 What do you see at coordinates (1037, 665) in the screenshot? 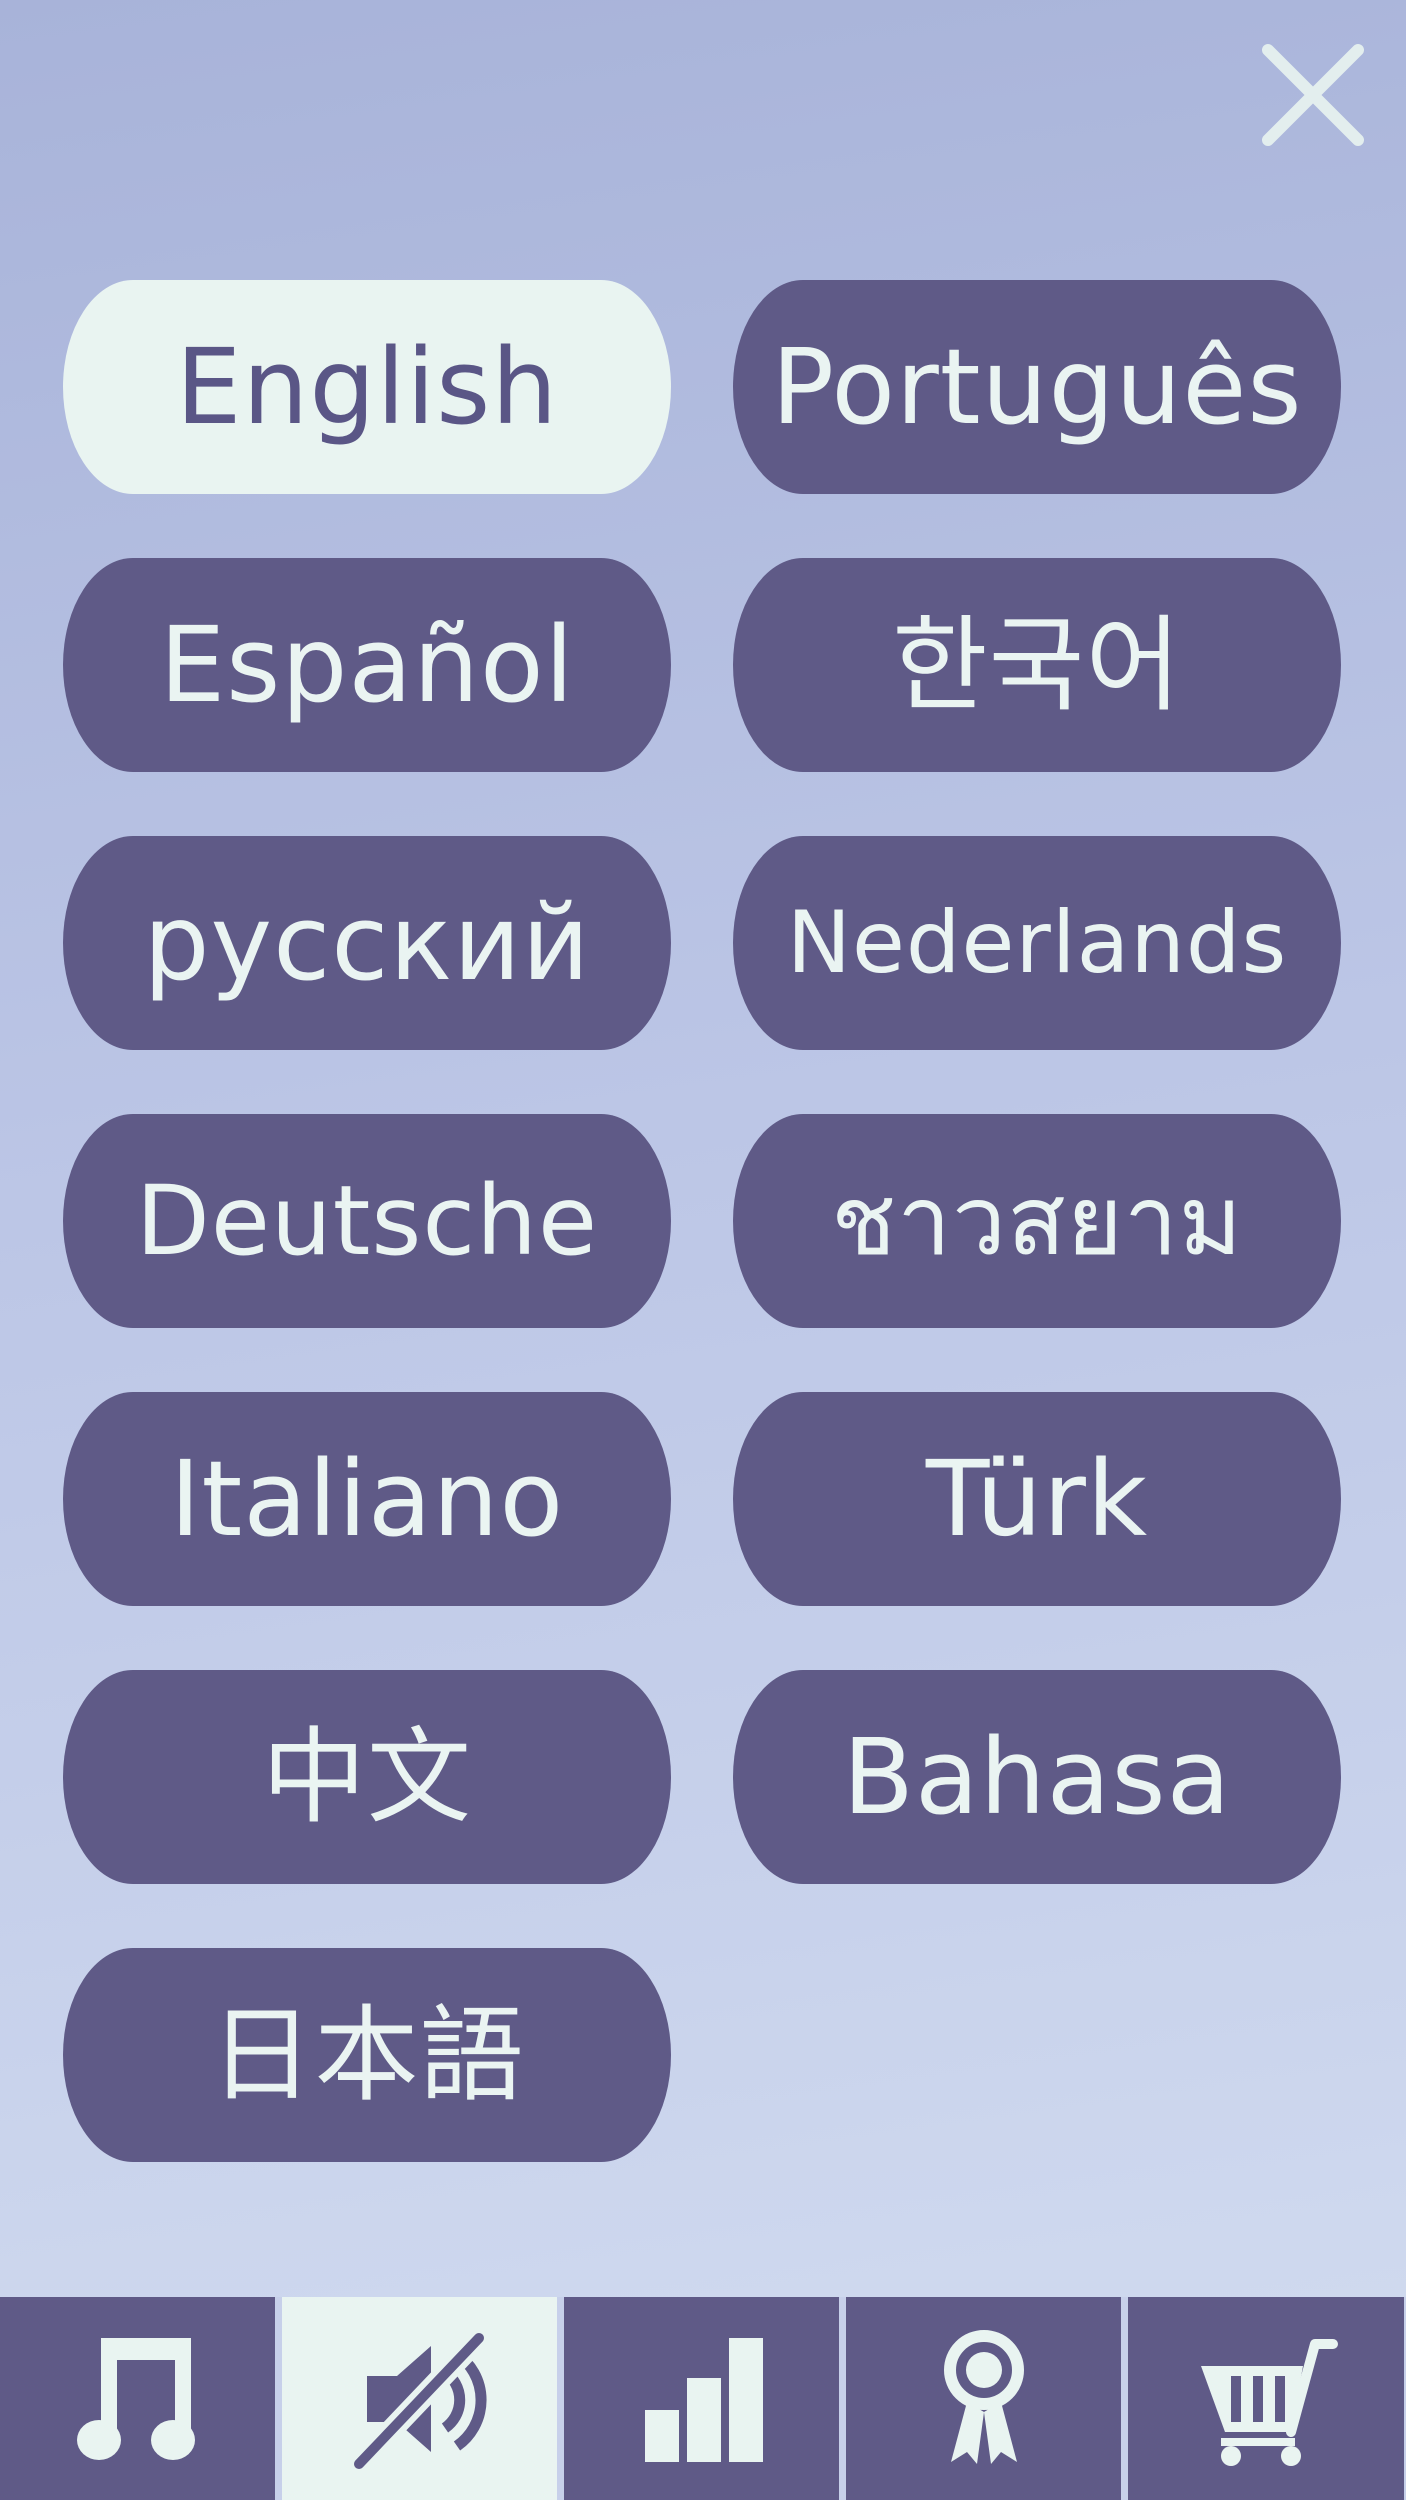
I see `language-button-korean: 한국어` at bounding box center [1037, 665].